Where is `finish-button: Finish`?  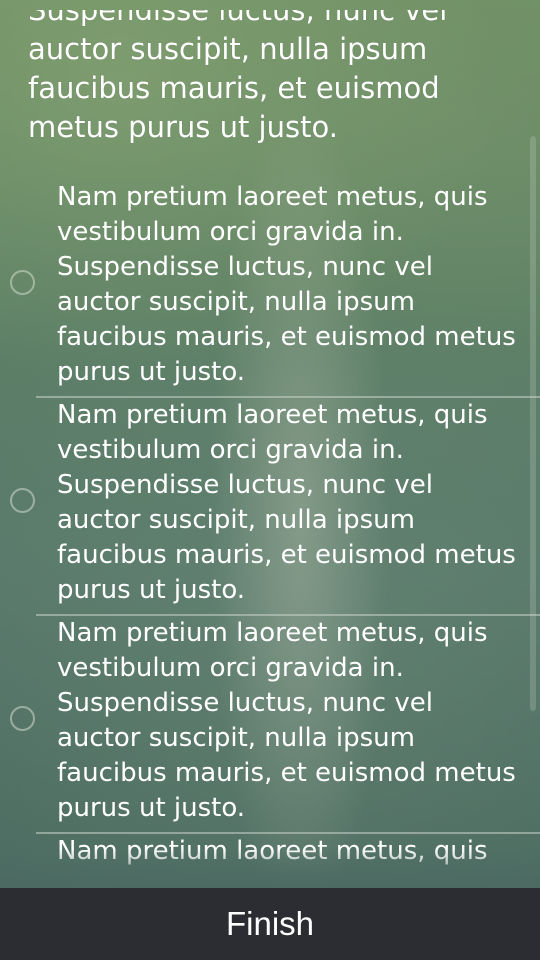
finish-button: Finish is located at coordinates (270, 924).